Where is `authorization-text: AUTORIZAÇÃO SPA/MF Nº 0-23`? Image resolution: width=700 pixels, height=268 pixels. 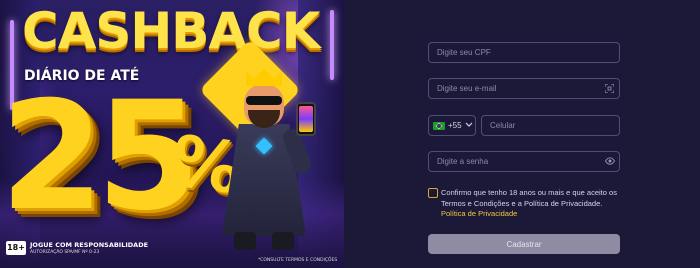 authorization-text: AUTORIZAÇÃO SPA/MF Nº 0-23 is located at coordinates (65, 252).